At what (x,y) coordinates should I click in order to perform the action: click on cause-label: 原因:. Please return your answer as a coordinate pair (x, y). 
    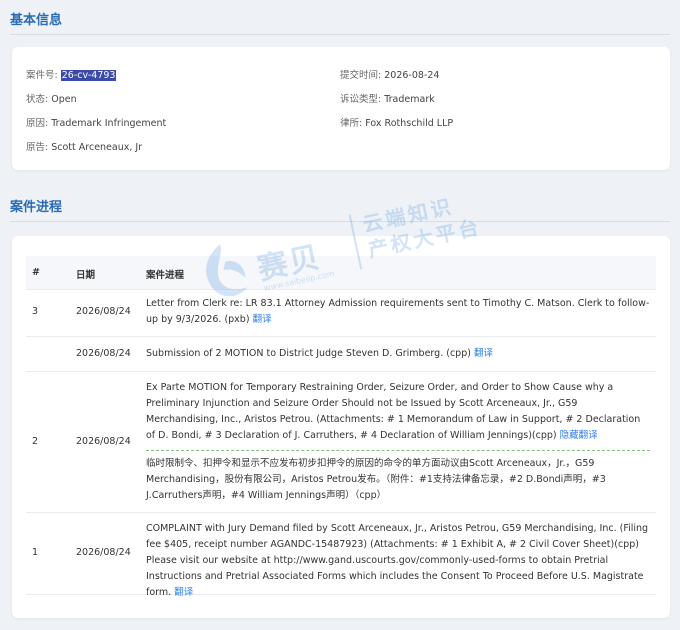
    Looking at the image, I should click on (37, 123).